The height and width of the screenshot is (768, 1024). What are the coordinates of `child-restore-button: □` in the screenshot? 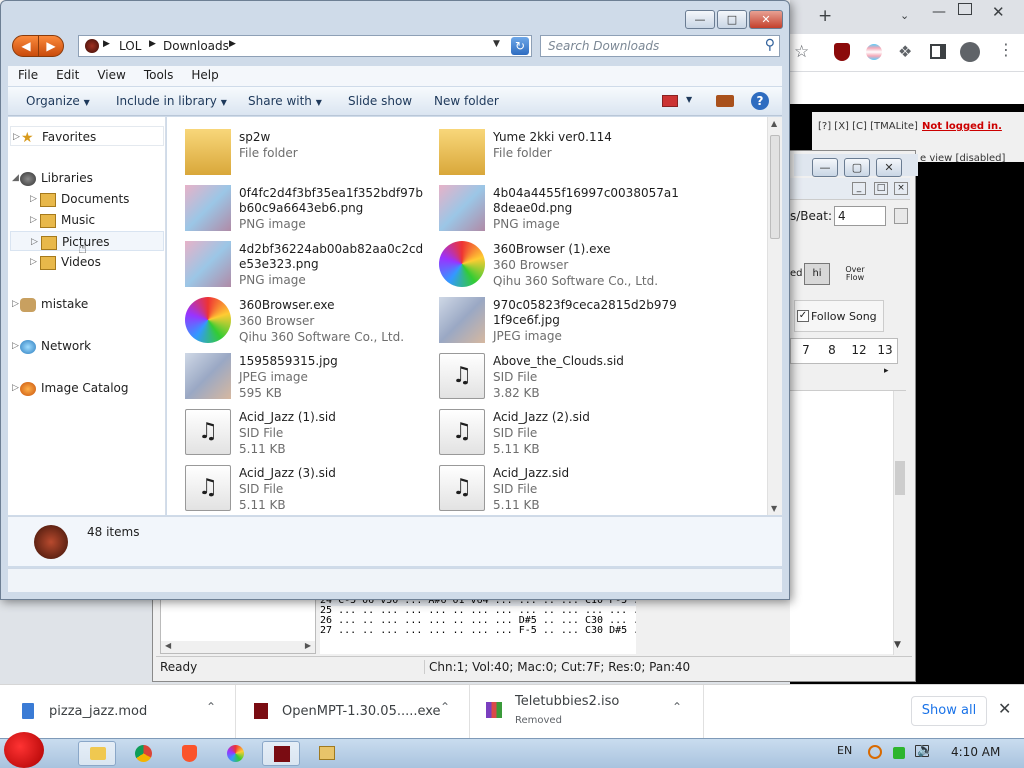 It's located at (881, 188).